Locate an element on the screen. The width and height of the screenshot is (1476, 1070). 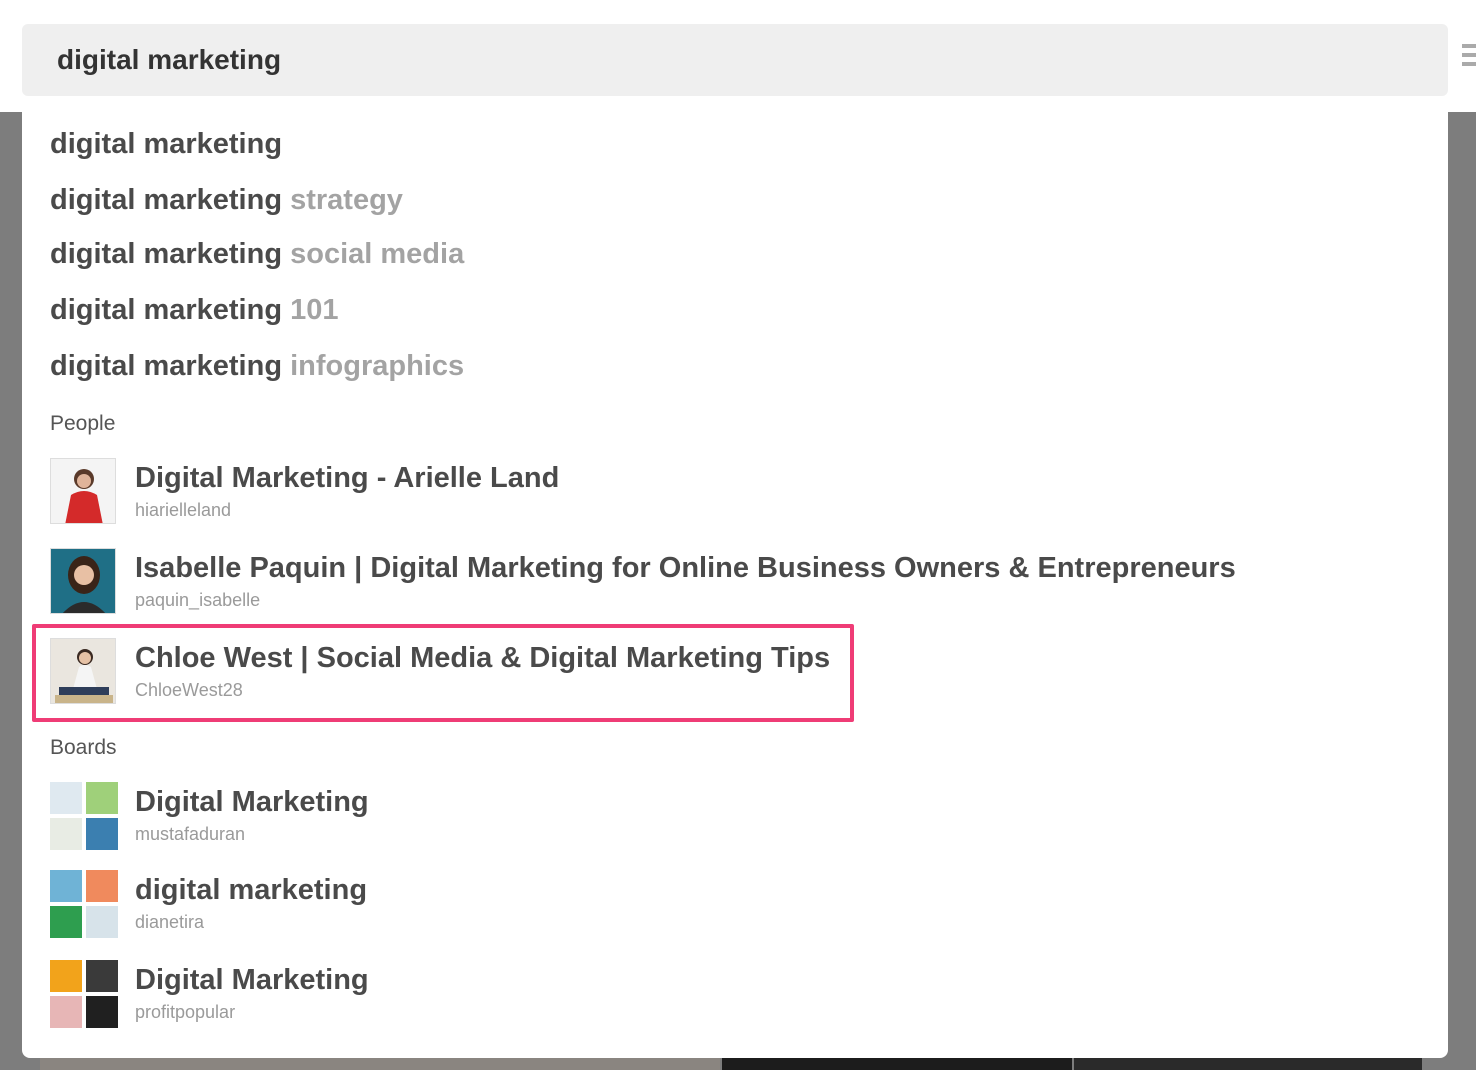
suggestion-item: digital marketing 101 is located at coordinates (194, 310).